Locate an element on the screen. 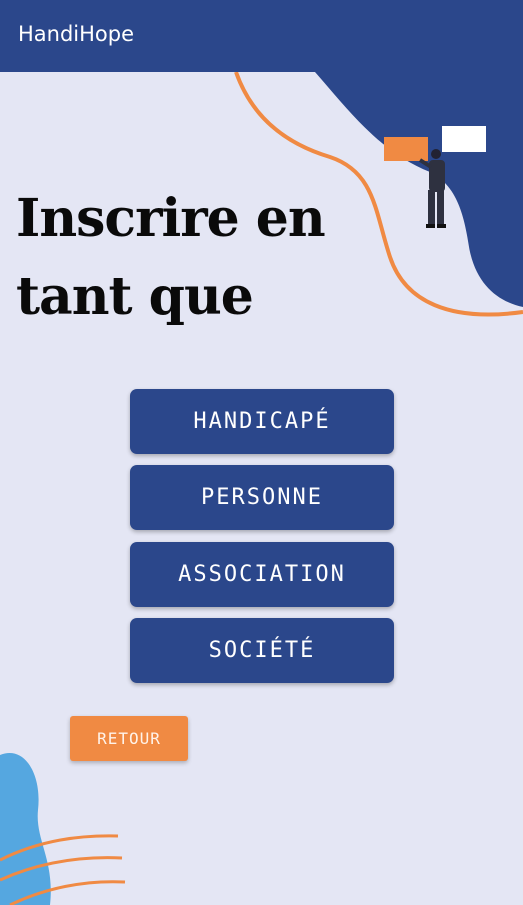 The image size is (523, 905). blue-blob-shape is located at coordinates (419, 189).